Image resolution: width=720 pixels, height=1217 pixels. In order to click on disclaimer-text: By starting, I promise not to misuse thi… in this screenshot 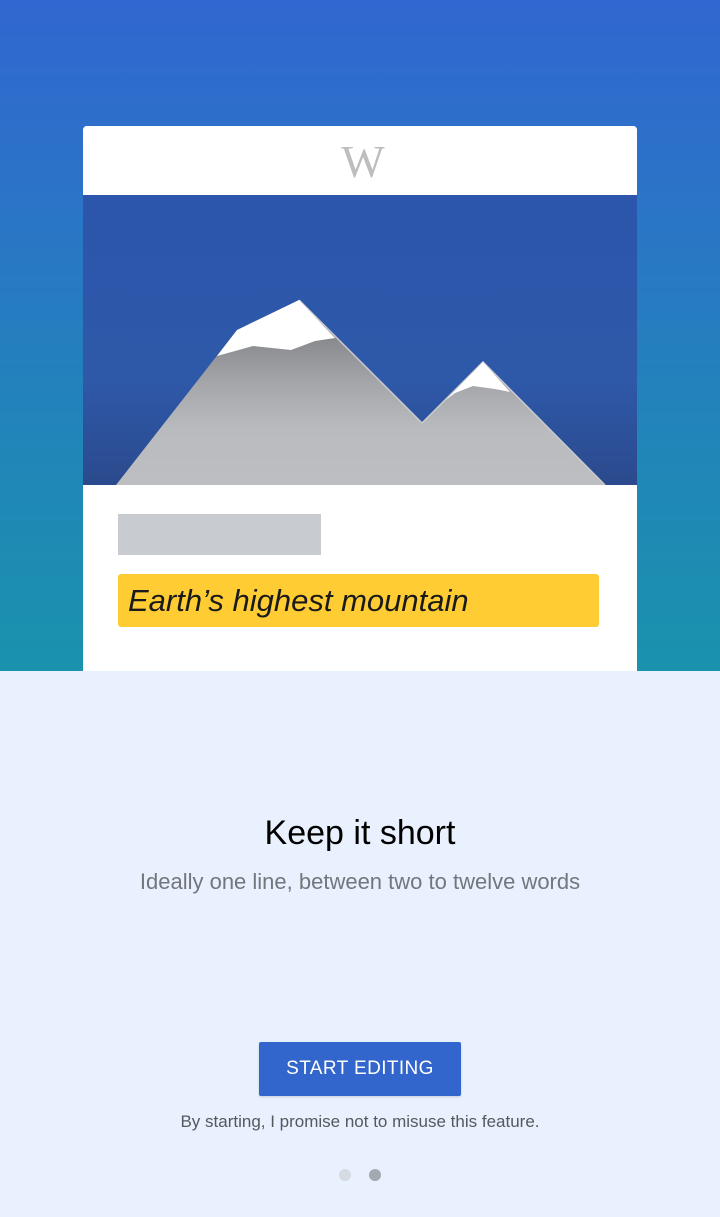, I will do `click(360, 1121)`.